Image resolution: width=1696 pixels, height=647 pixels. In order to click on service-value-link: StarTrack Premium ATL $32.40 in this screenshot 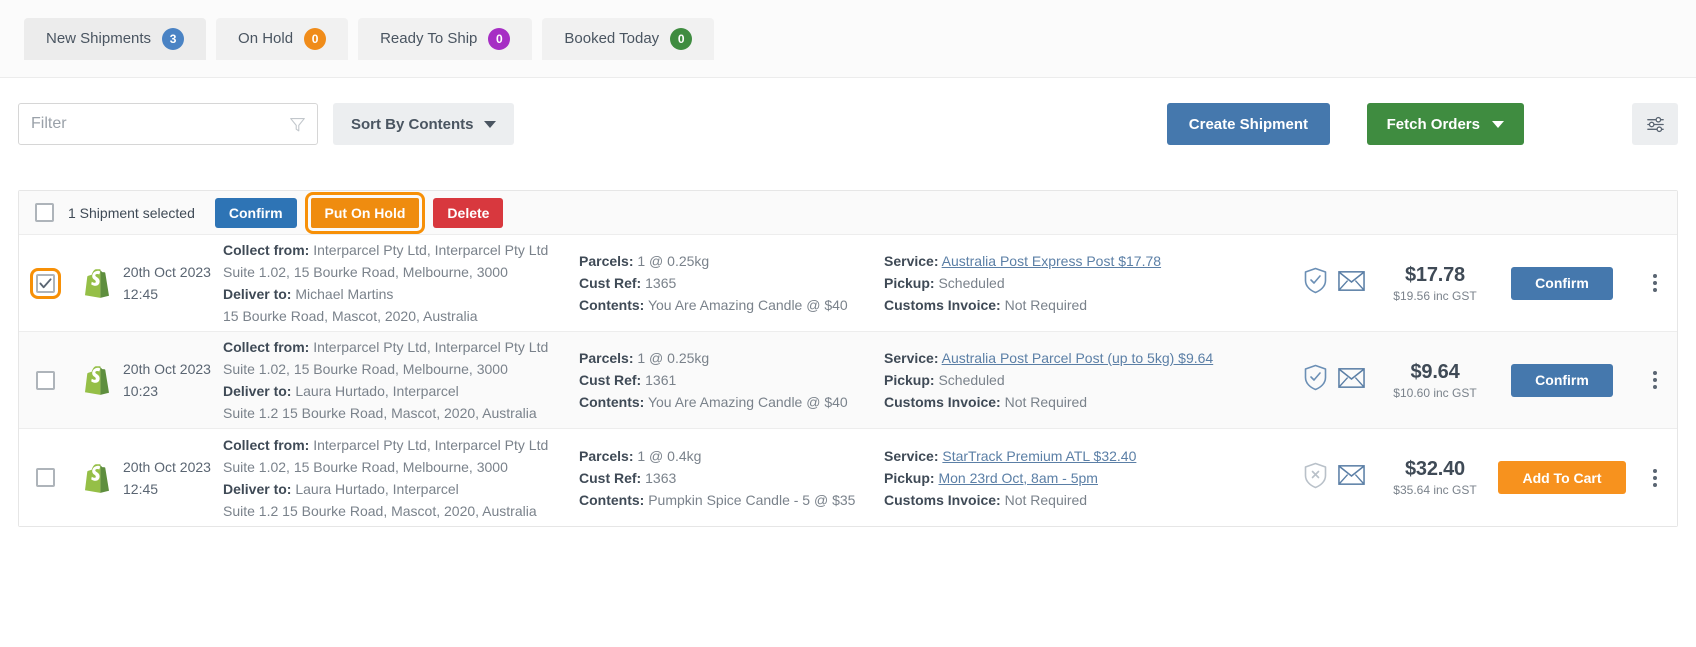, I will do `click(1039, 456)`.